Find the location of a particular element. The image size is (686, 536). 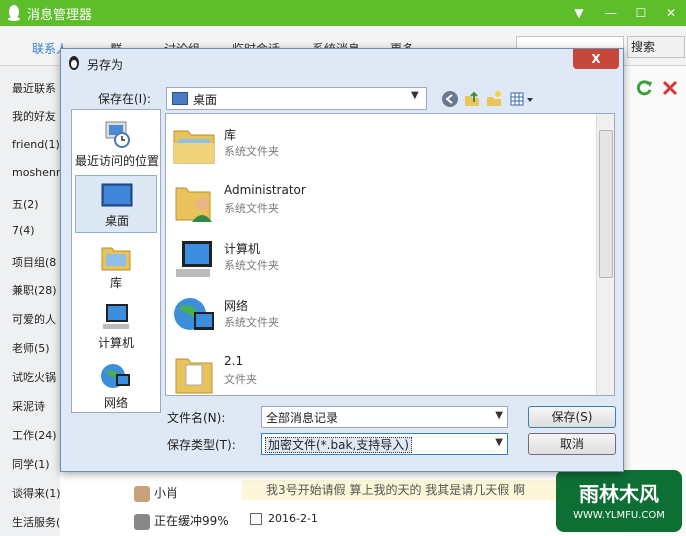

place-network: 网络 is located at coordinates (116, 386).